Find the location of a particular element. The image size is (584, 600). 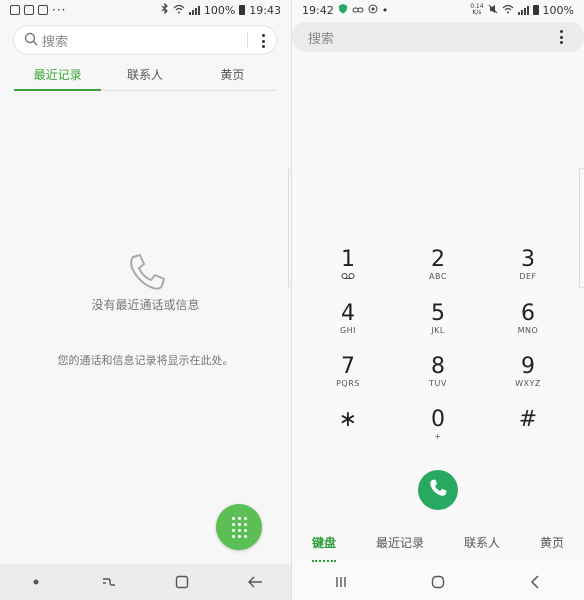

key-hash: # is located at coordinates (528, 420).